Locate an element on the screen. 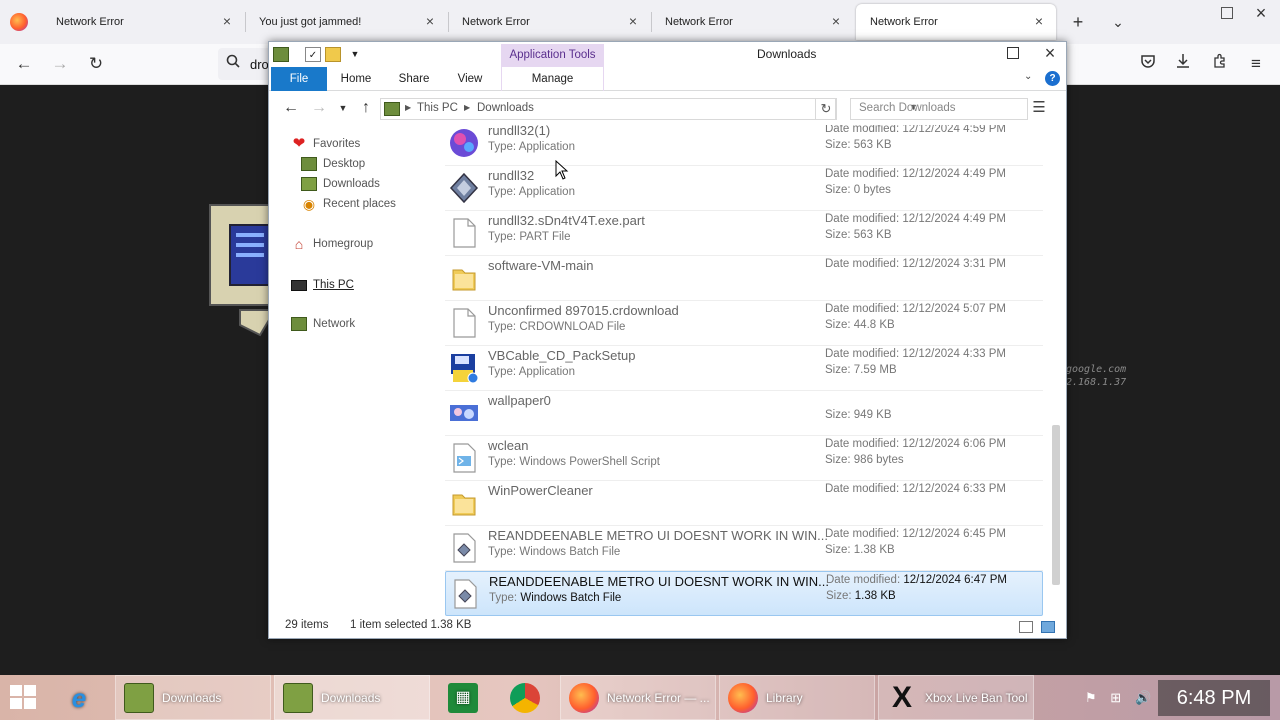 This screenshot has width=1280, height=720. explorer-titlebar: ✓ ▼ Application Tools Downloads × is located at coordinates (667, 54).